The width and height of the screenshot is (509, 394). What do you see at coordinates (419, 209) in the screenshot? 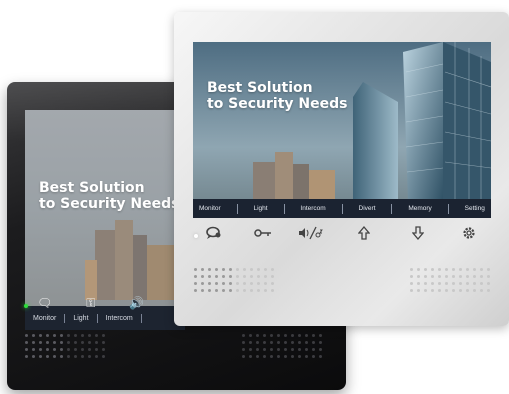
I see `menu-item-memory: Memory` at bounding box center [419, 209].